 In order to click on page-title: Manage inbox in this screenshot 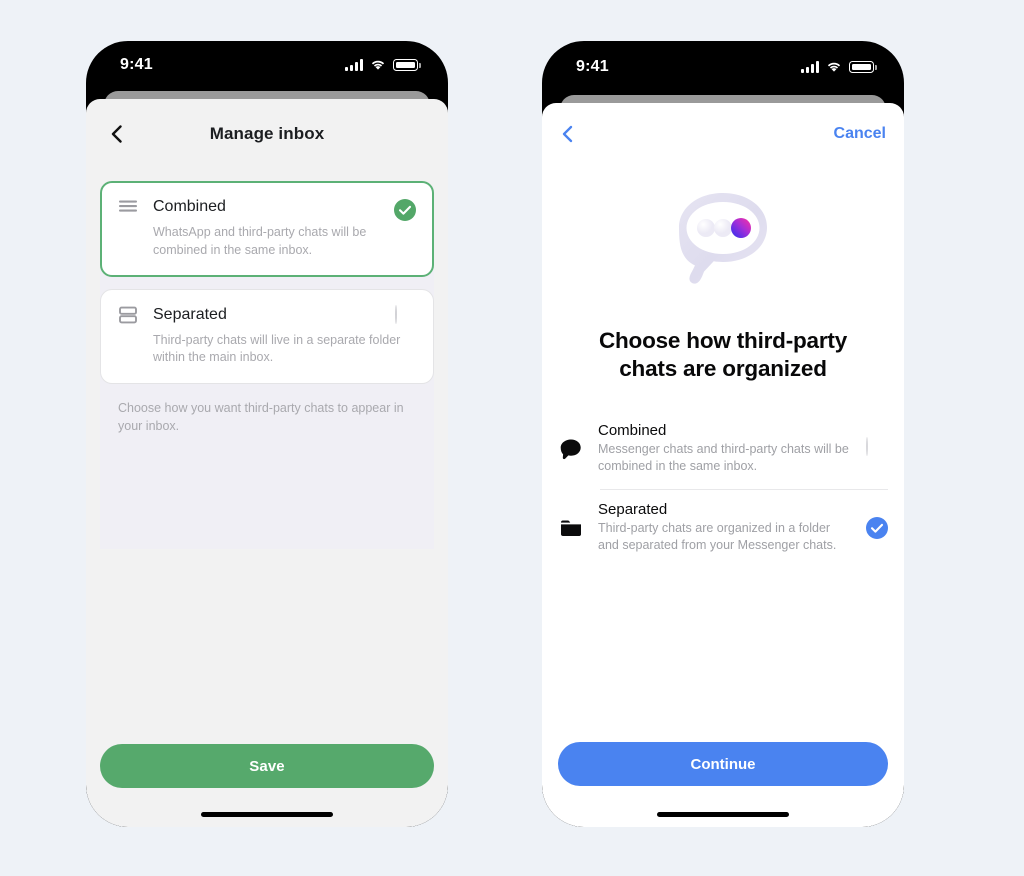, I will do `click(267, 133)`.